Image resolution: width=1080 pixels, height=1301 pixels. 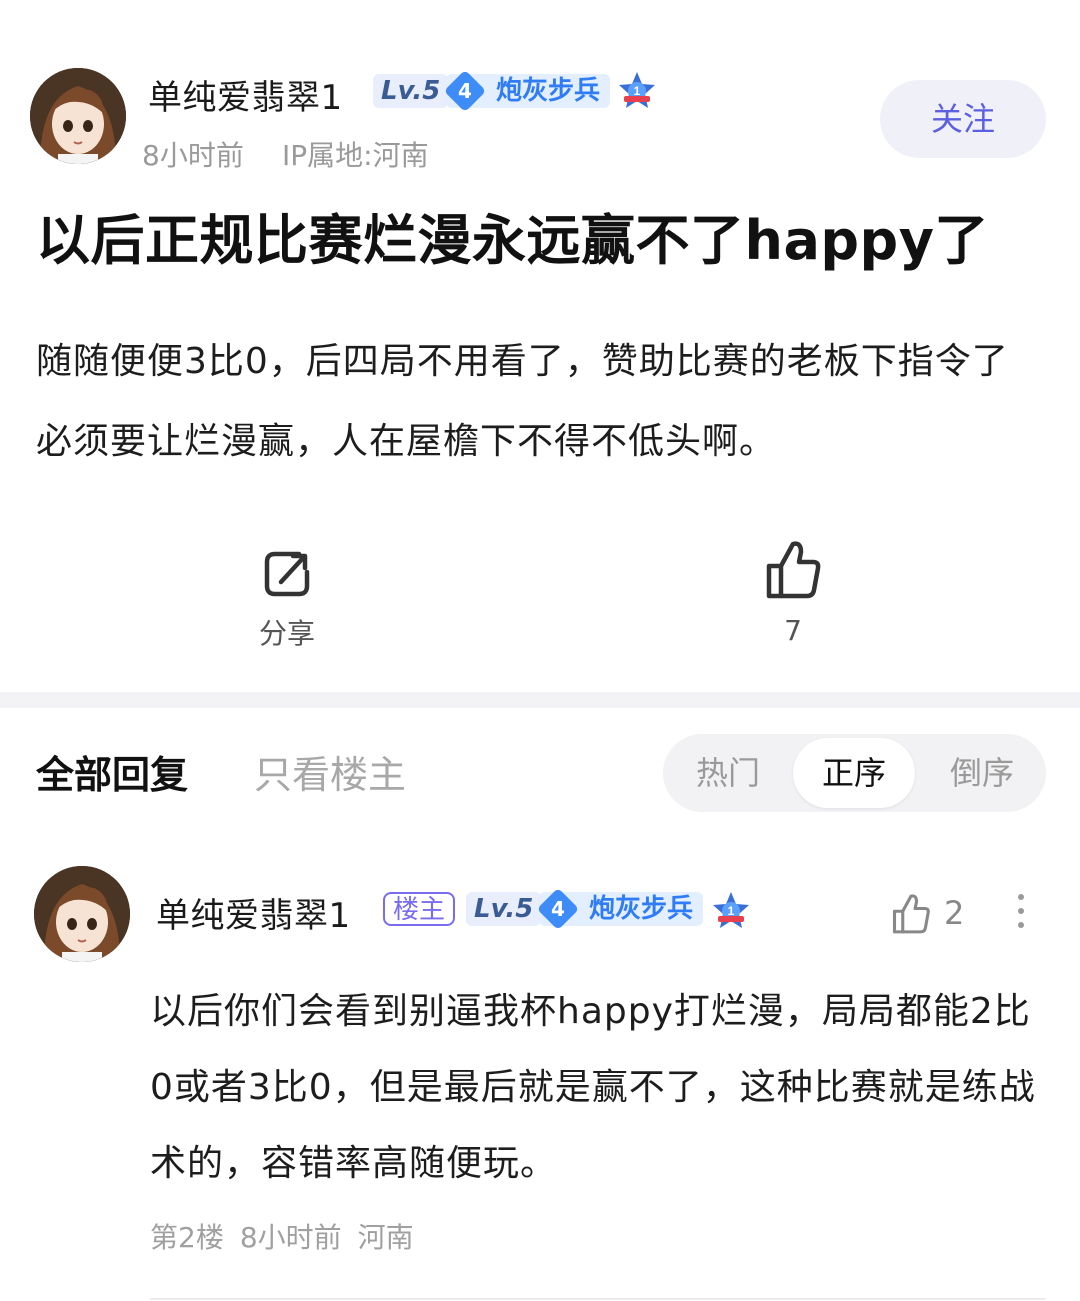 I want to click on reply-like-count: 2, so click(x=954, y=913).